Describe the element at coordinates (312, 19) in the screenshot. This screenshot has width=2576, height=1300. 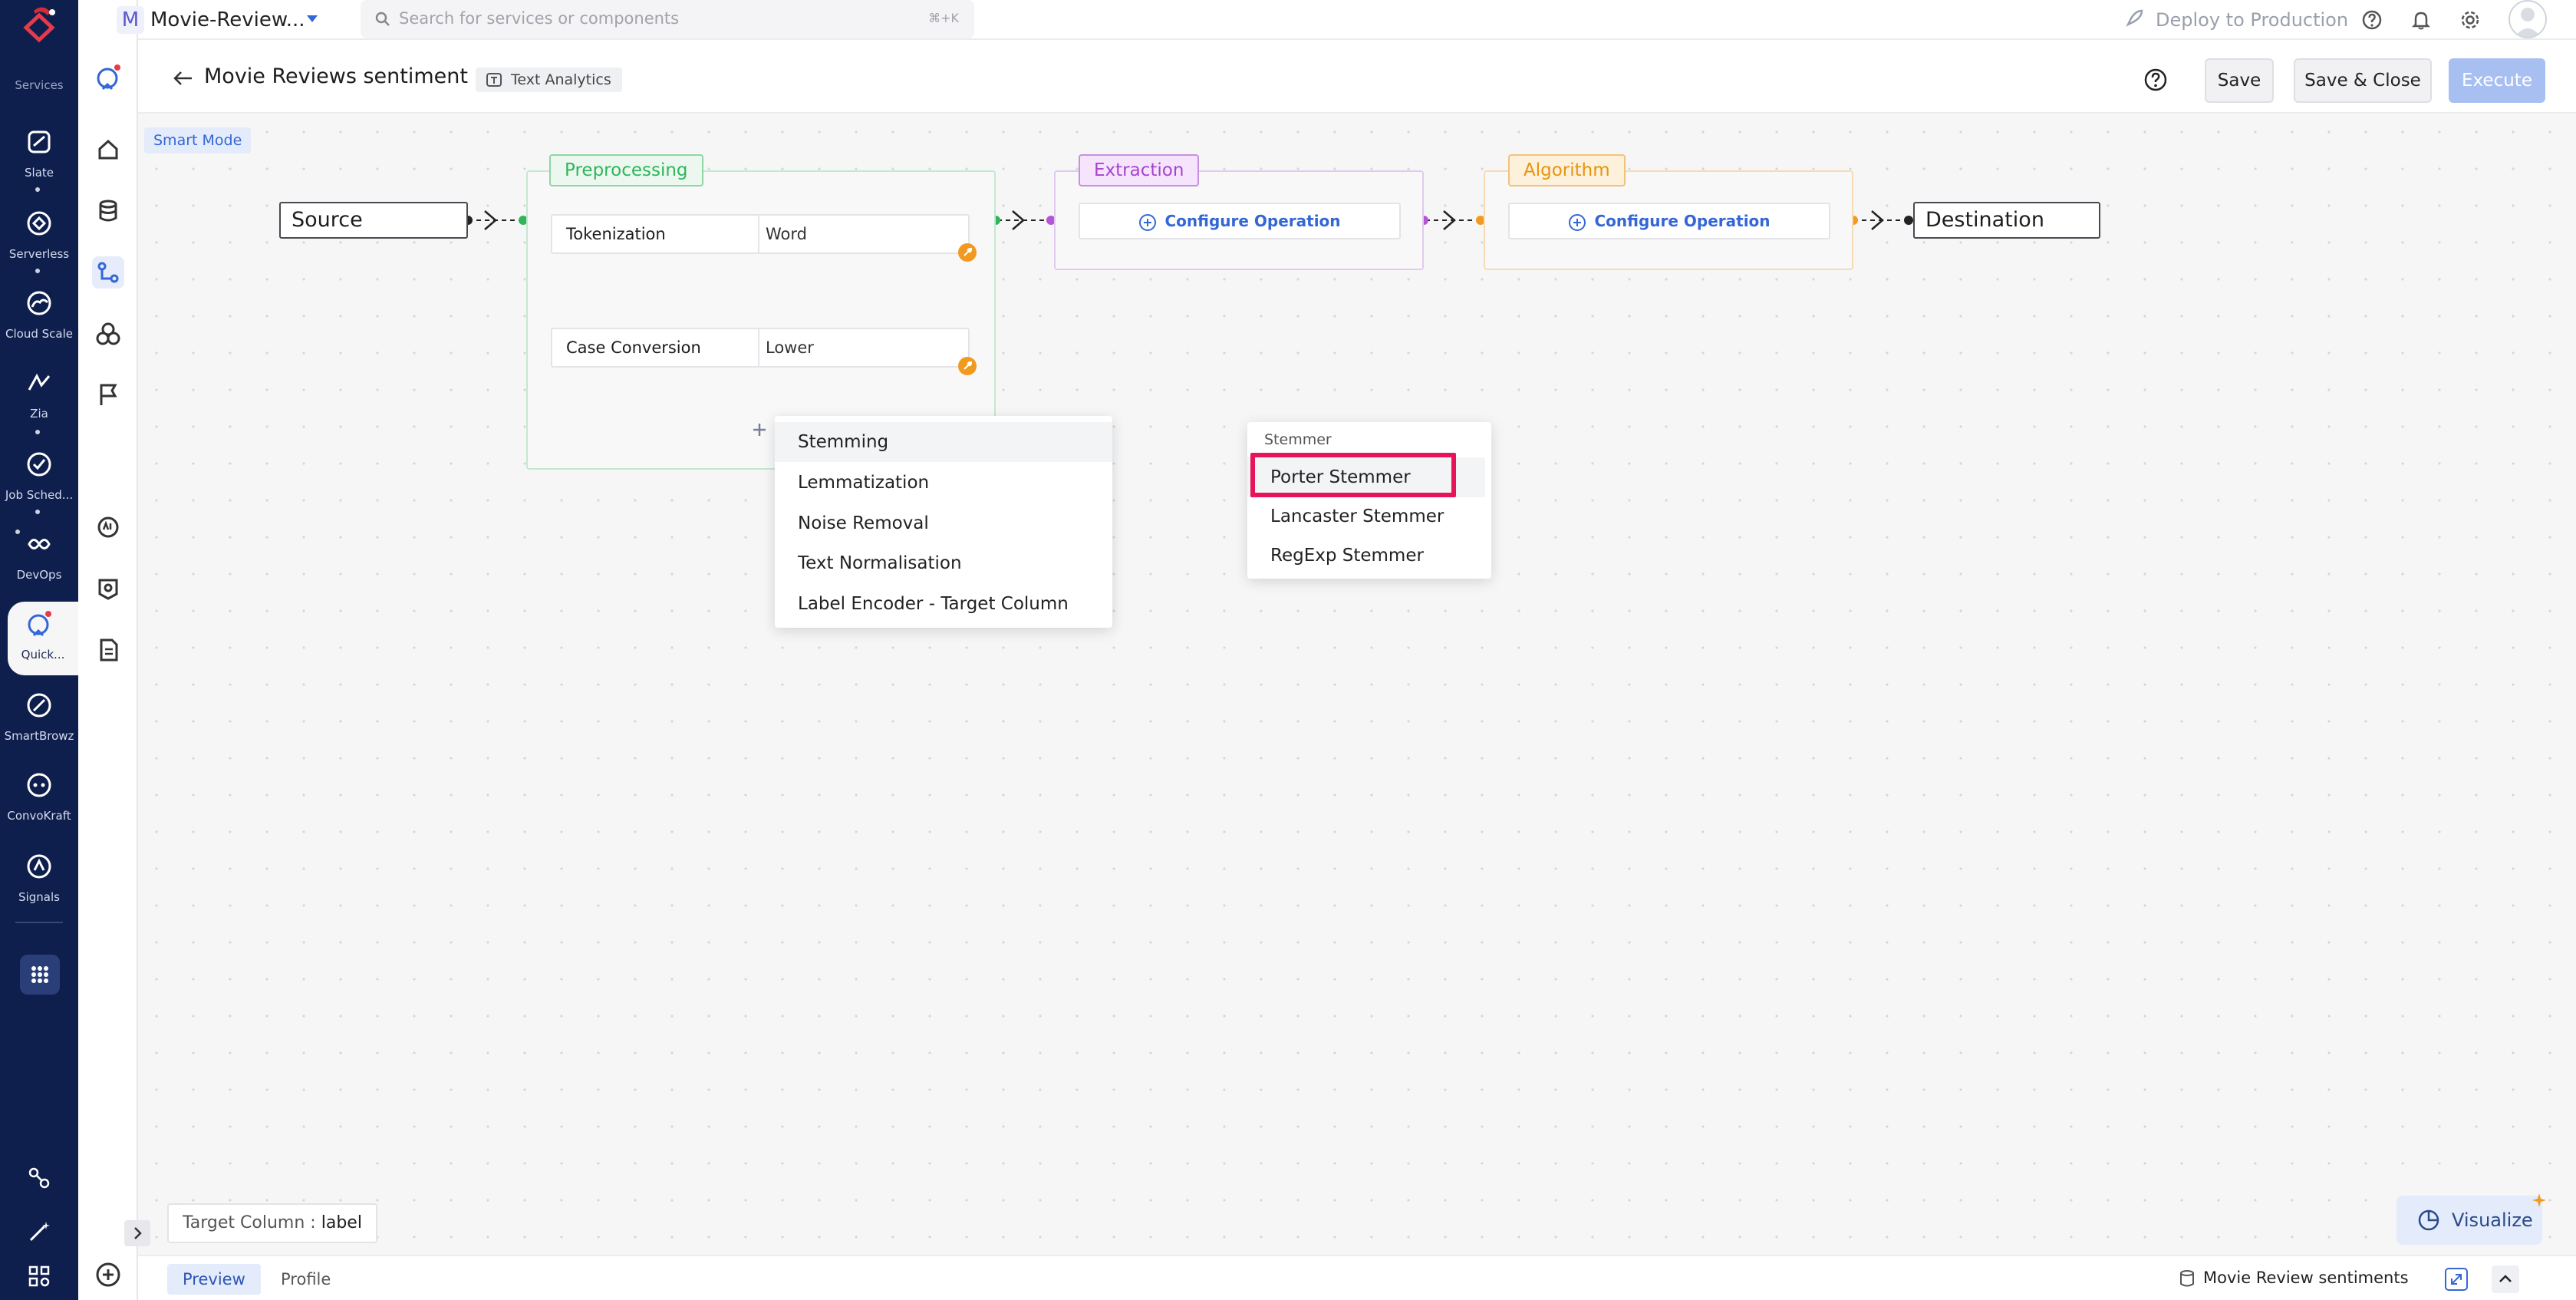
I see `chevron-down-icon` at that location.